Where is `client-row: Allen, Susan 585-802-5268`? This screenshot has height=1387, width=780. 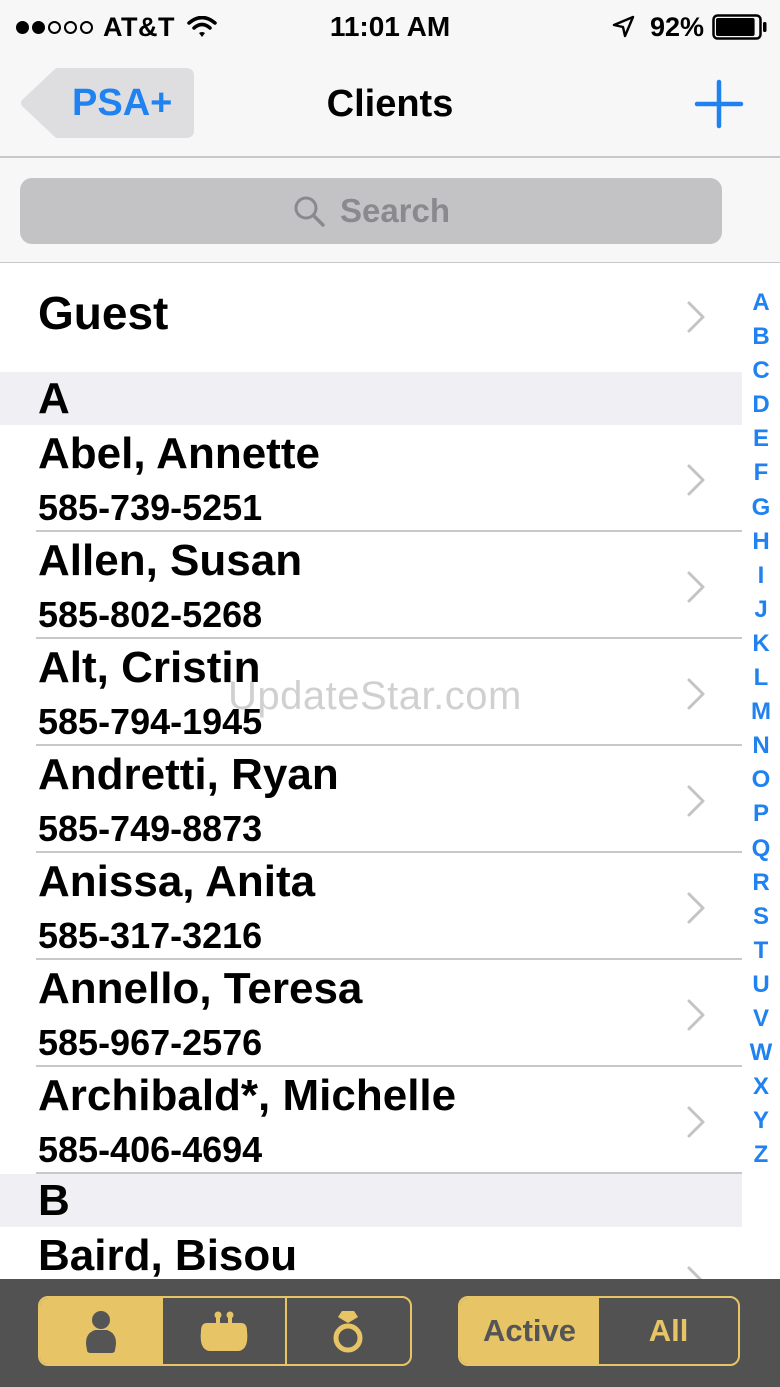
client-row: Allen, Susan 585-802-5268 is located at coordinates (371, 585).